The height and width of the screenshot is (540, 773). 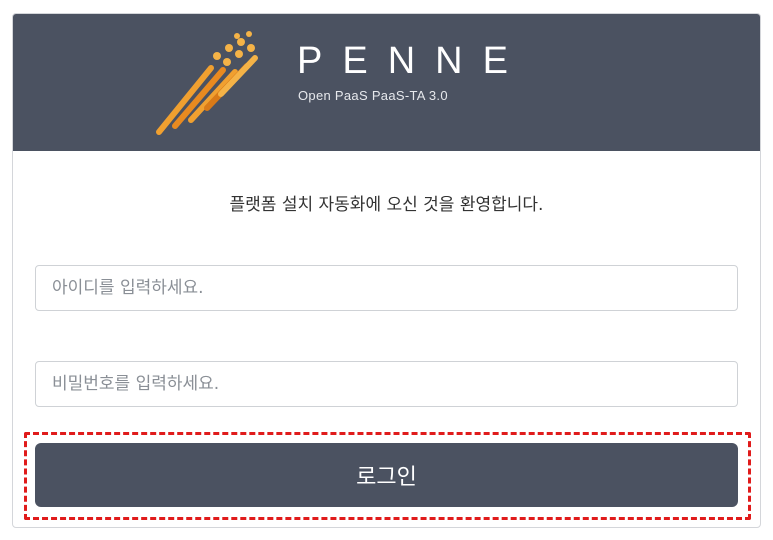 What do you see at coordinates (386, 475) in the screenshot?
I see `login-button: 로그인` at bounding box center [386, 475].